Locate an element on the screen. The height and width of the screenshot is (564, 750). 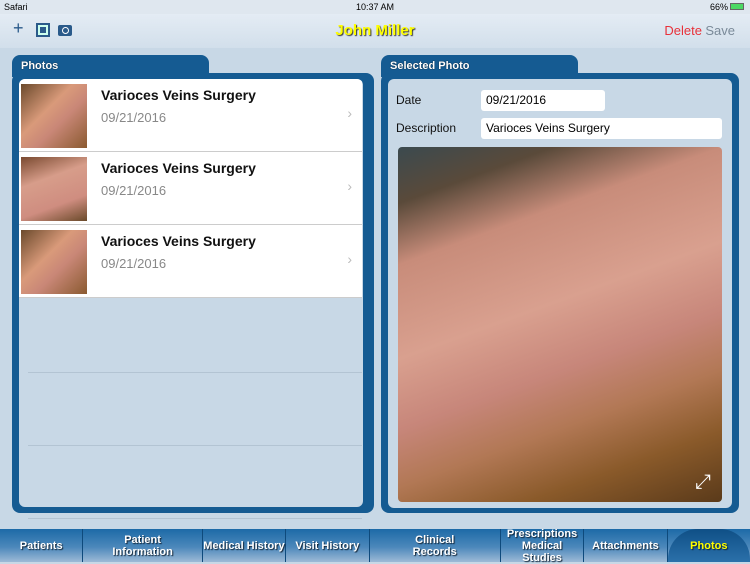
fullscreen-icon: ⤢ is located at coordinates (703, 483).